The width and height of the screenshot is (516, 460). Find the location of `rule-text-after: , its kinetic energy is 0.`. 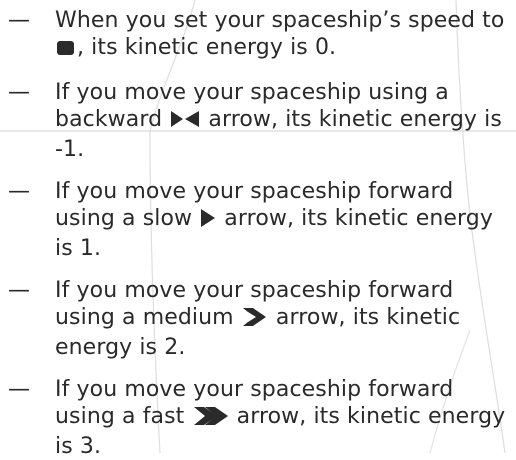

rule-text-after: , its kinetic energy is 0. is located at coordinates (207, 47).